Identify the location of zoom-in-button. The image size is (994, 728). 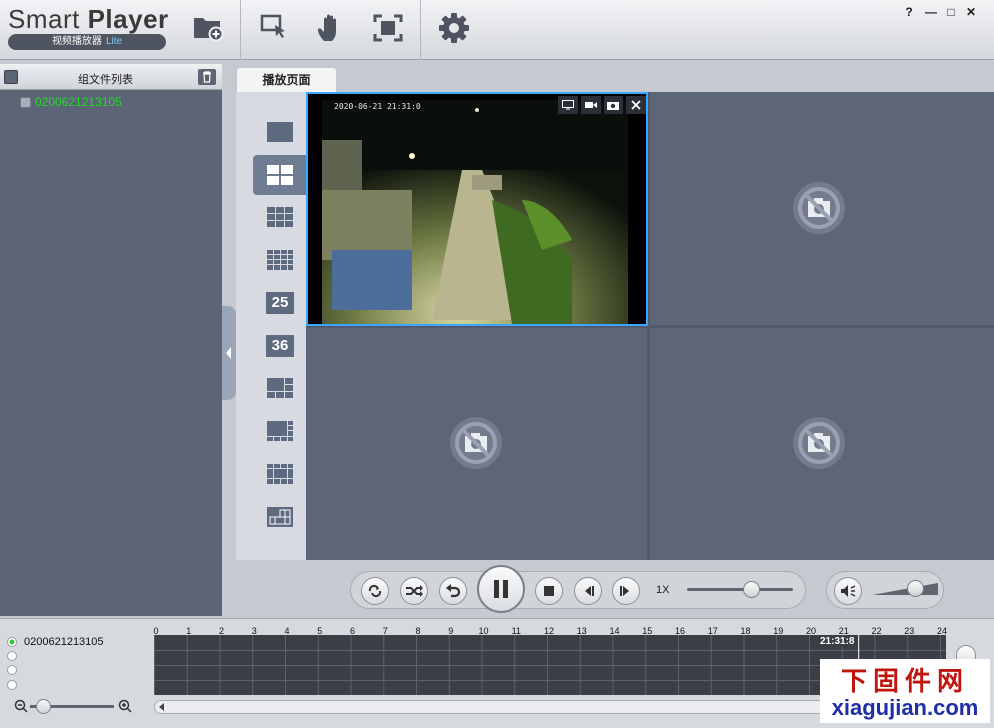
(125, 706).